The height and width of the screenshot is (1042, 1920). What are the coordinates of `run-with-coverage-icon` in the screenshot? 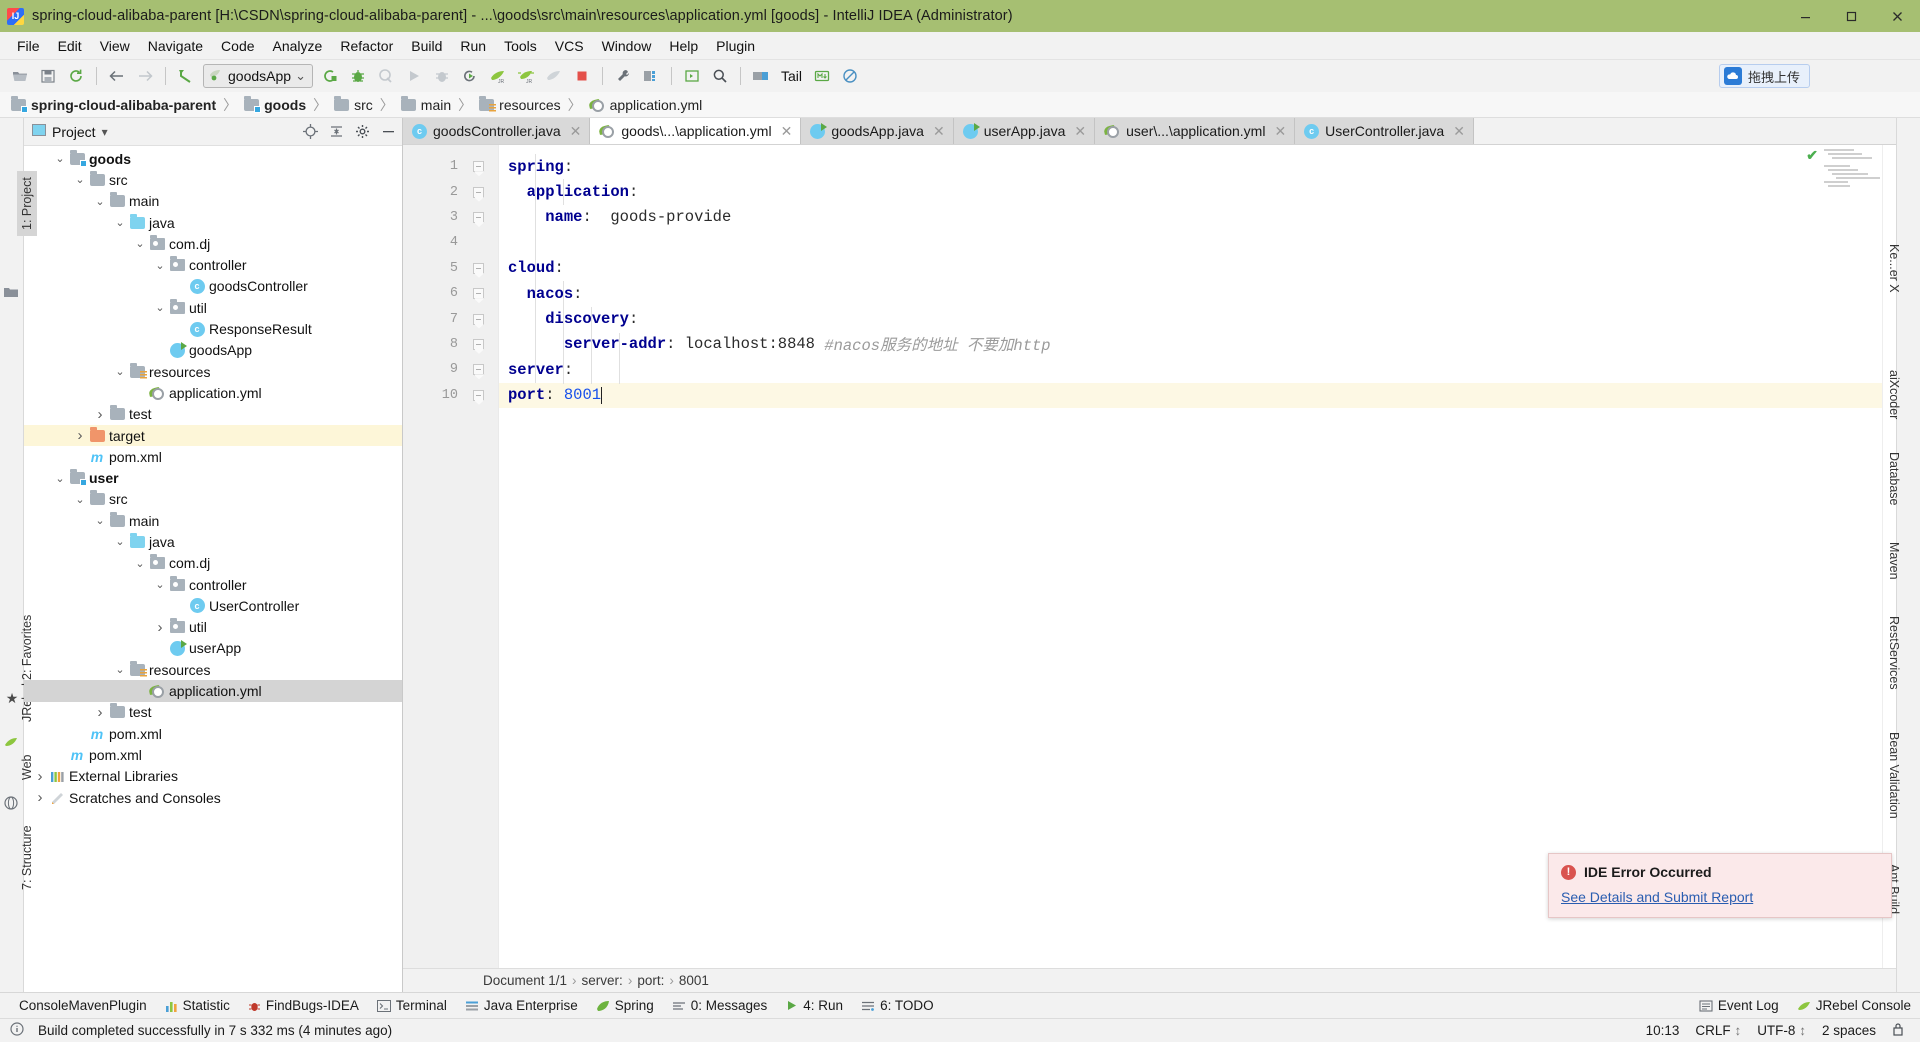 It's located at (470, 76).